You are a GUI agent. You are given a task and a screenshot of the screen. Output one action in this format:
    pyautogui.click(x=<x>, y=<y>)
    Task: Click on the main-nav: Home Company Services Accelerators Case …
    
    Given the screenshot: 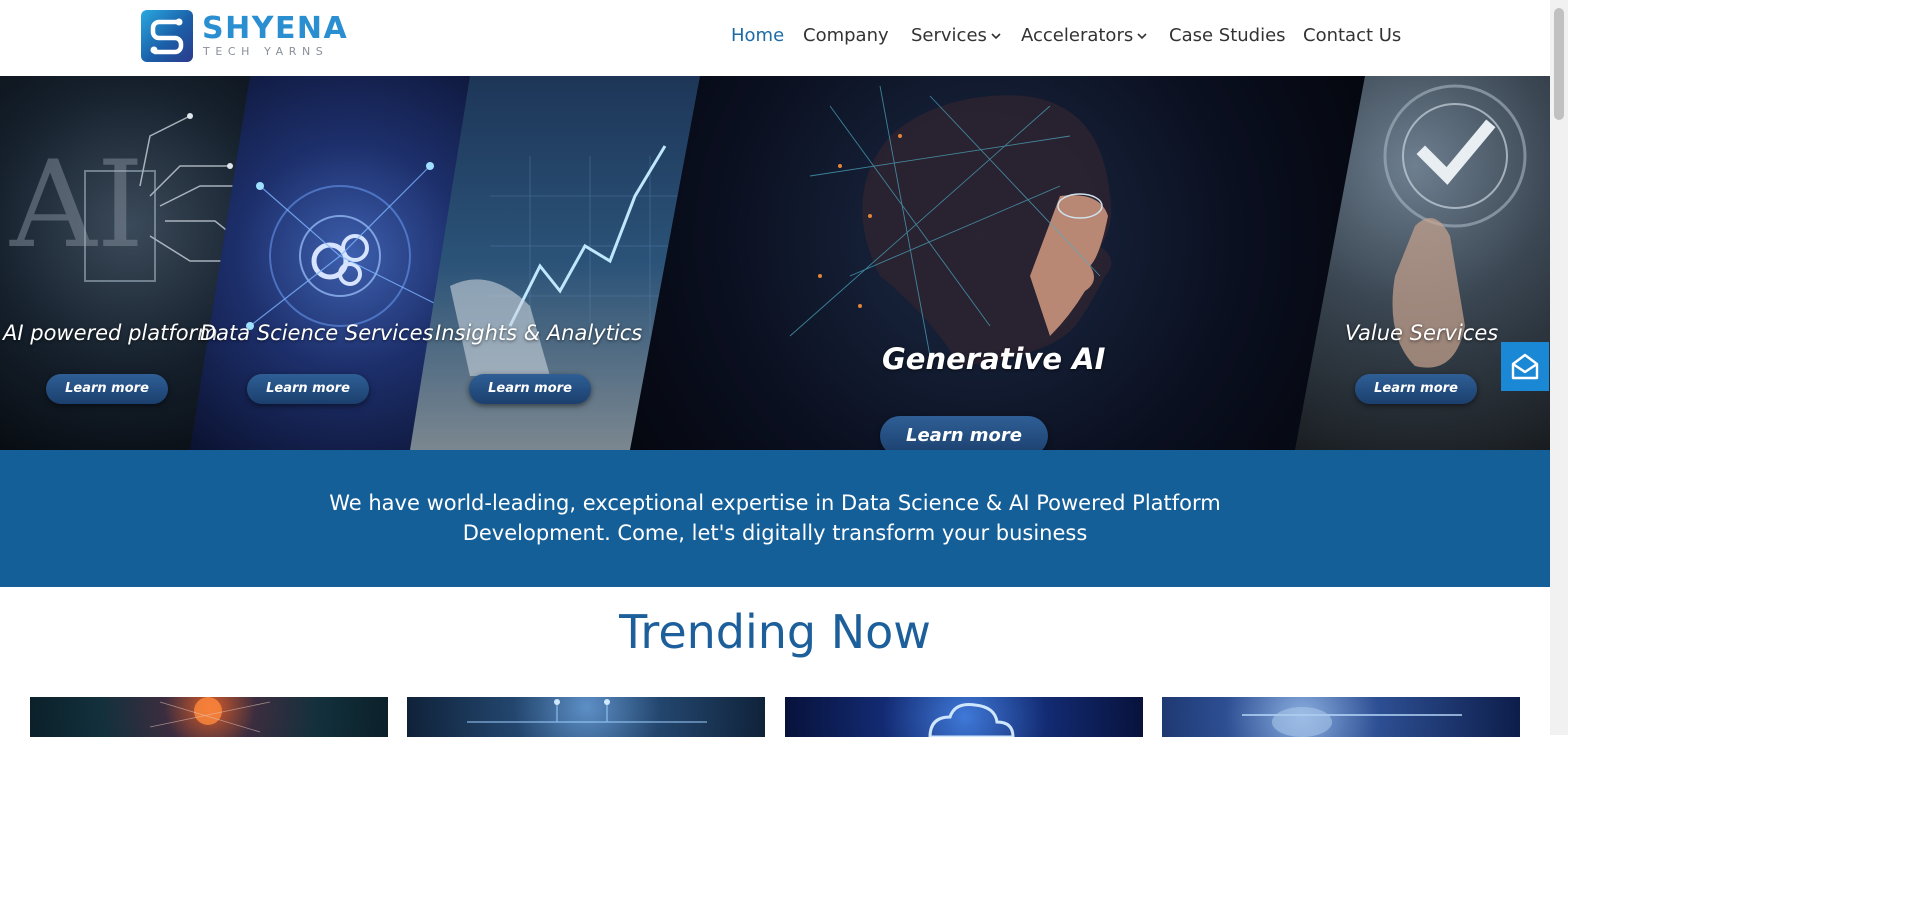 What is the action you would take?
    pyautogui.click(x=775, y=36)
    